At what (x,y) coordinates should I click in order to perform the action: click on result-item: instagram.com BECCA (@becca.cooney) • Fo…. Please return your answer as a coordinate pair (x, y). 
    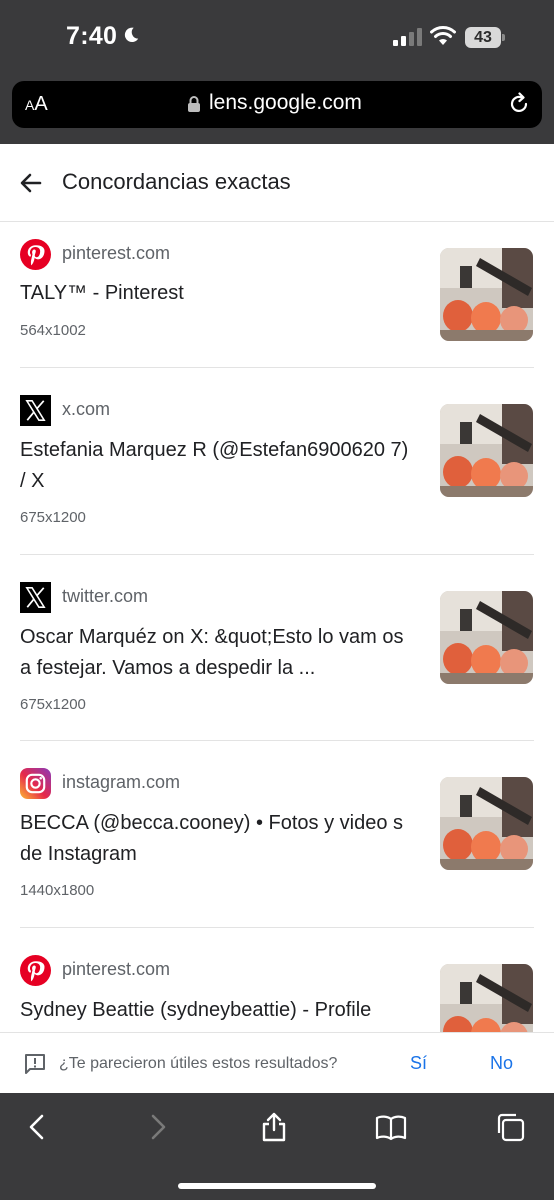
    Looking at the image, I should click on (277, 834).